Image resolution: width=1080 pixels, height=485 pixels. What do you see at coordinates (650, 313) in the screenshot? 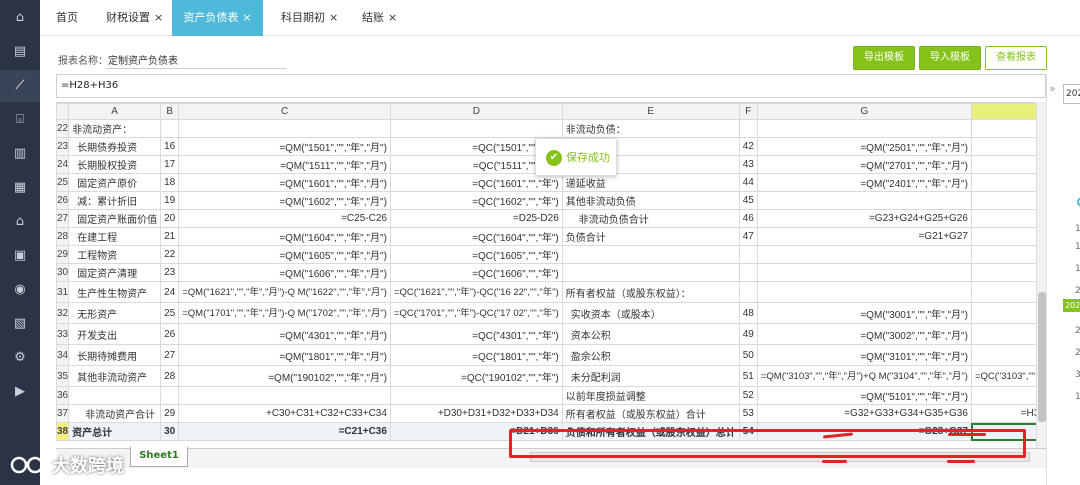
I see `cell-e32: 实收资本（或股本）` at bounding box center [650, 313].